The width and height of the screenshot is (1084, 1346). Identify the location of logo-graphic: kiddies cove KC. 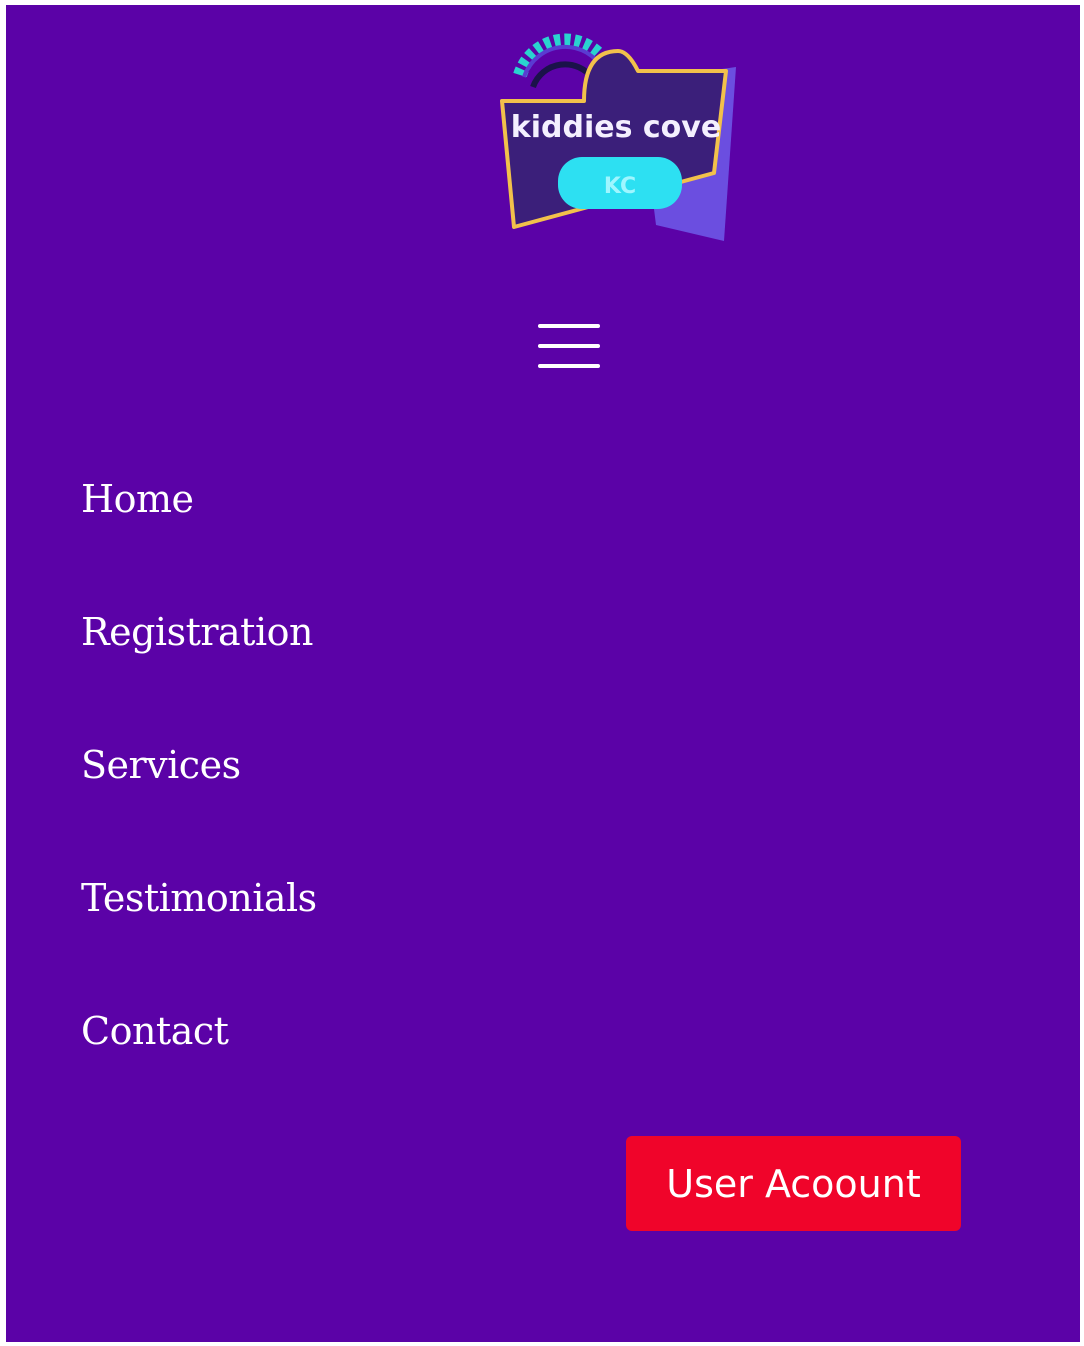
(618, 137).